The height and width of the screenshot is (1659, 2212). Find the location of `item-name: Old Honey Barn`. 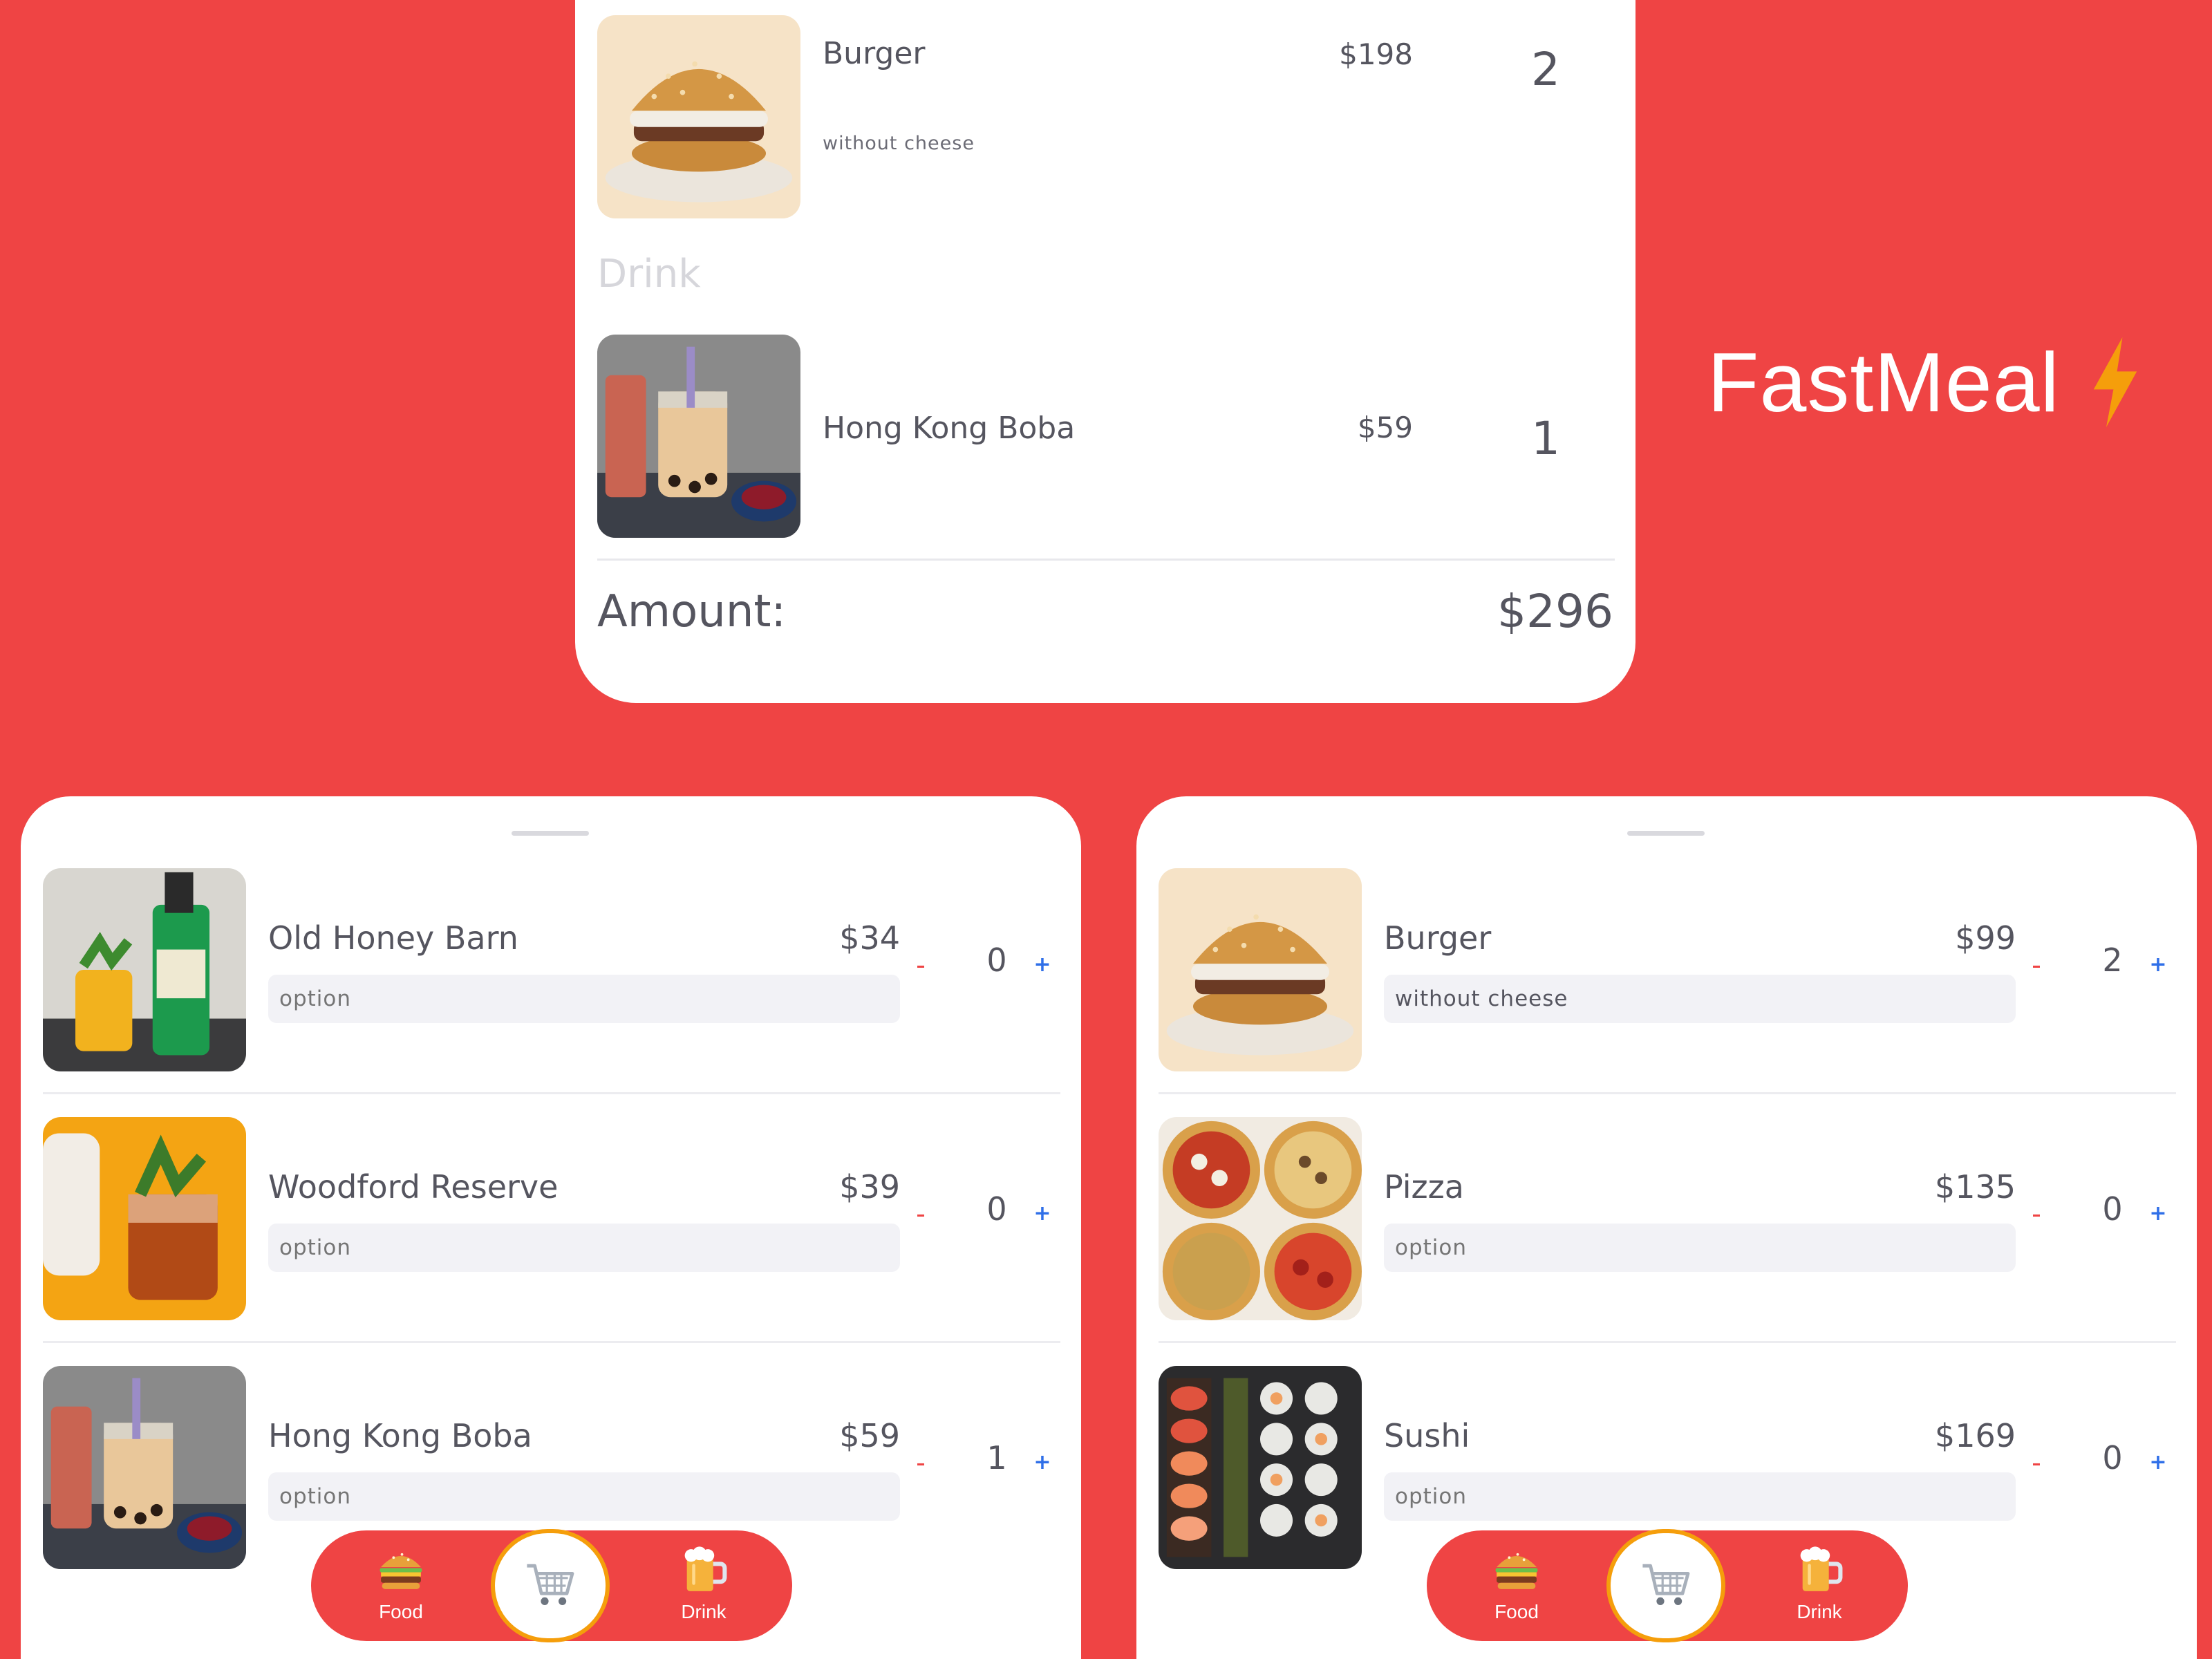

item-name: Old Honey Barn is located at coordinates (393, 938).